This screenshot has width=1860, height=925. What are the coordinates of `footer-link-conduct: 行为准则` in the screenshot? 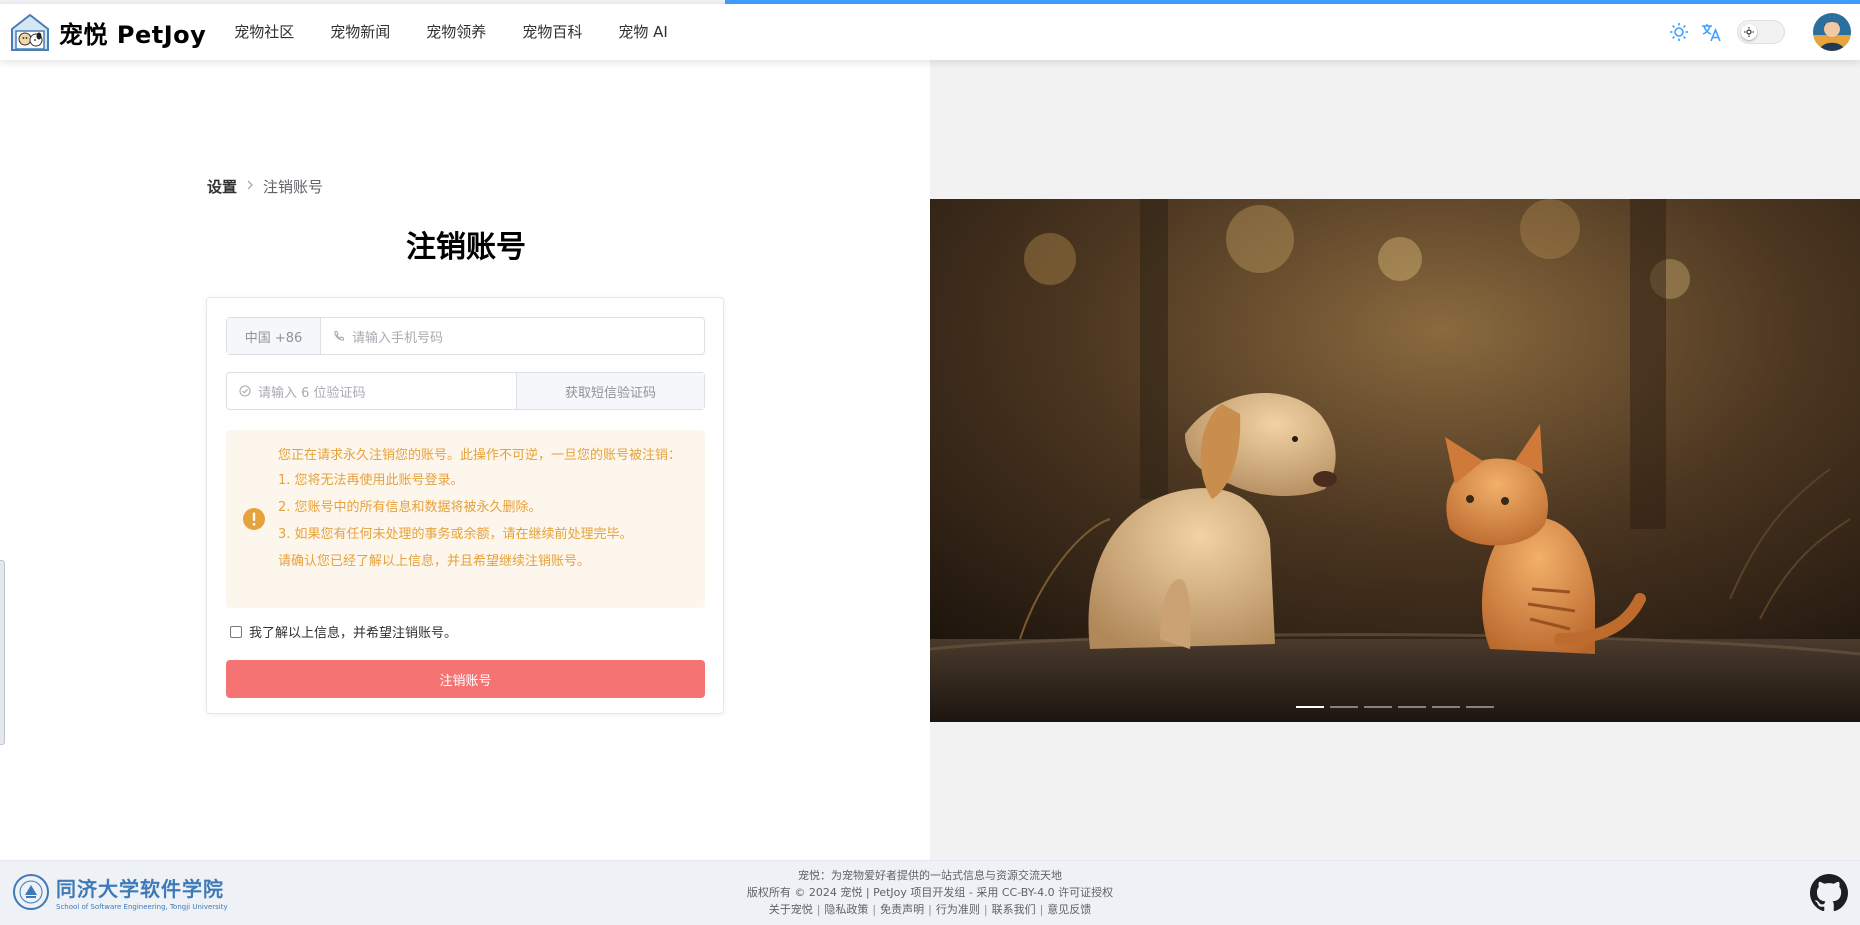 It's located at (958, 909).